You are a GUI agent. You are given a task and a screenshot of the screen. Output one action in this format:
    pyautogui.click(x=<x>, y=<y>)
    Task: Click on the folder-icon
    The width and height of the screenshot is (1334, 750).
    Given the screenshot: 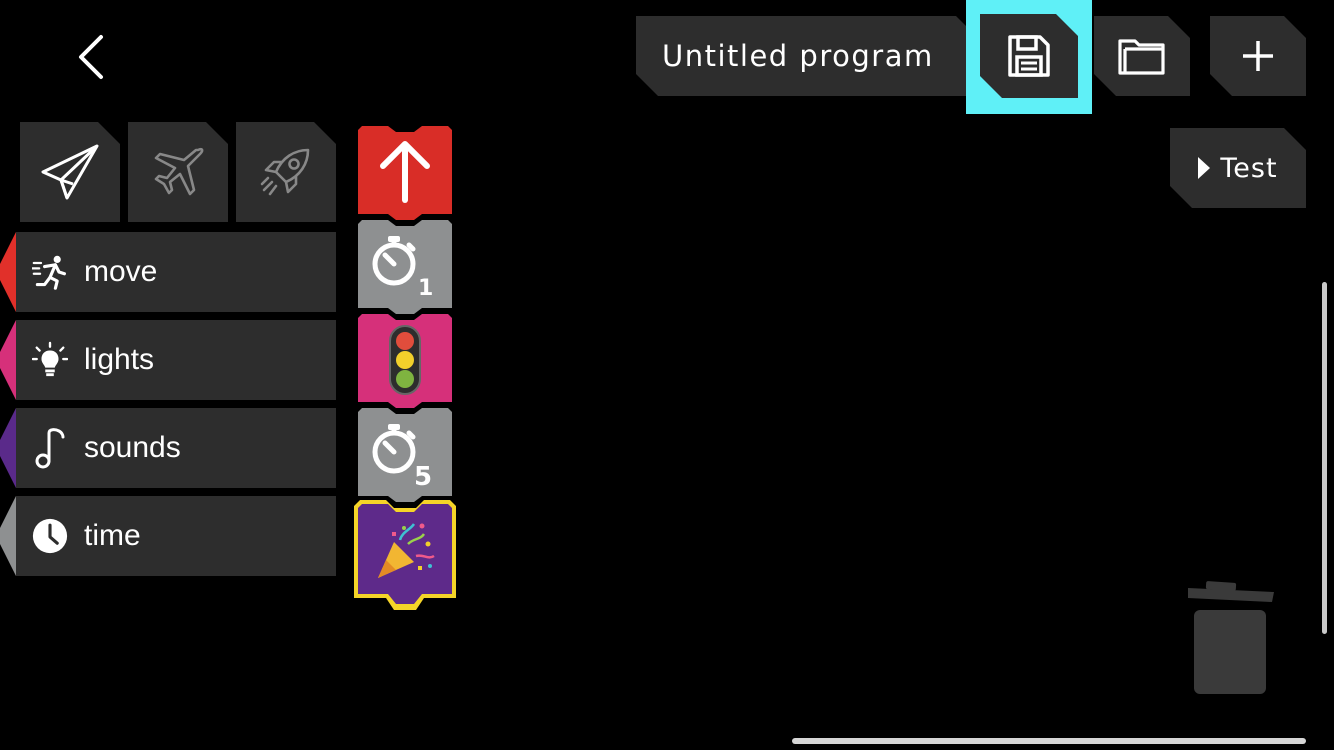 What is the action you would take?
    pyautogui.click(x=1142, y=56)
    